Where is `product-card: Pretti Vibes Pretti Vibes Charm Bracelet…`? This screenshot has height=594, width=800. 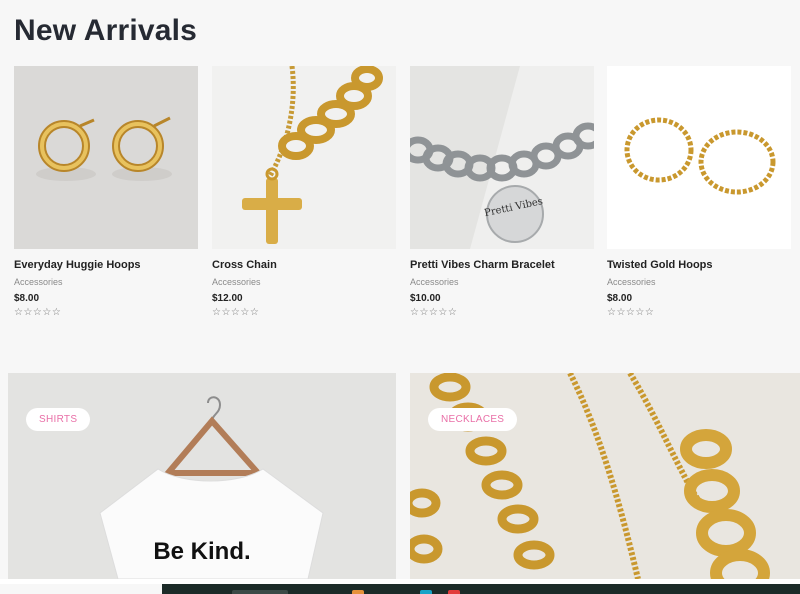
product-card: Pretti Vibes Pretti Vibes Charm Bracelet… is located at coordinates (502, 192).